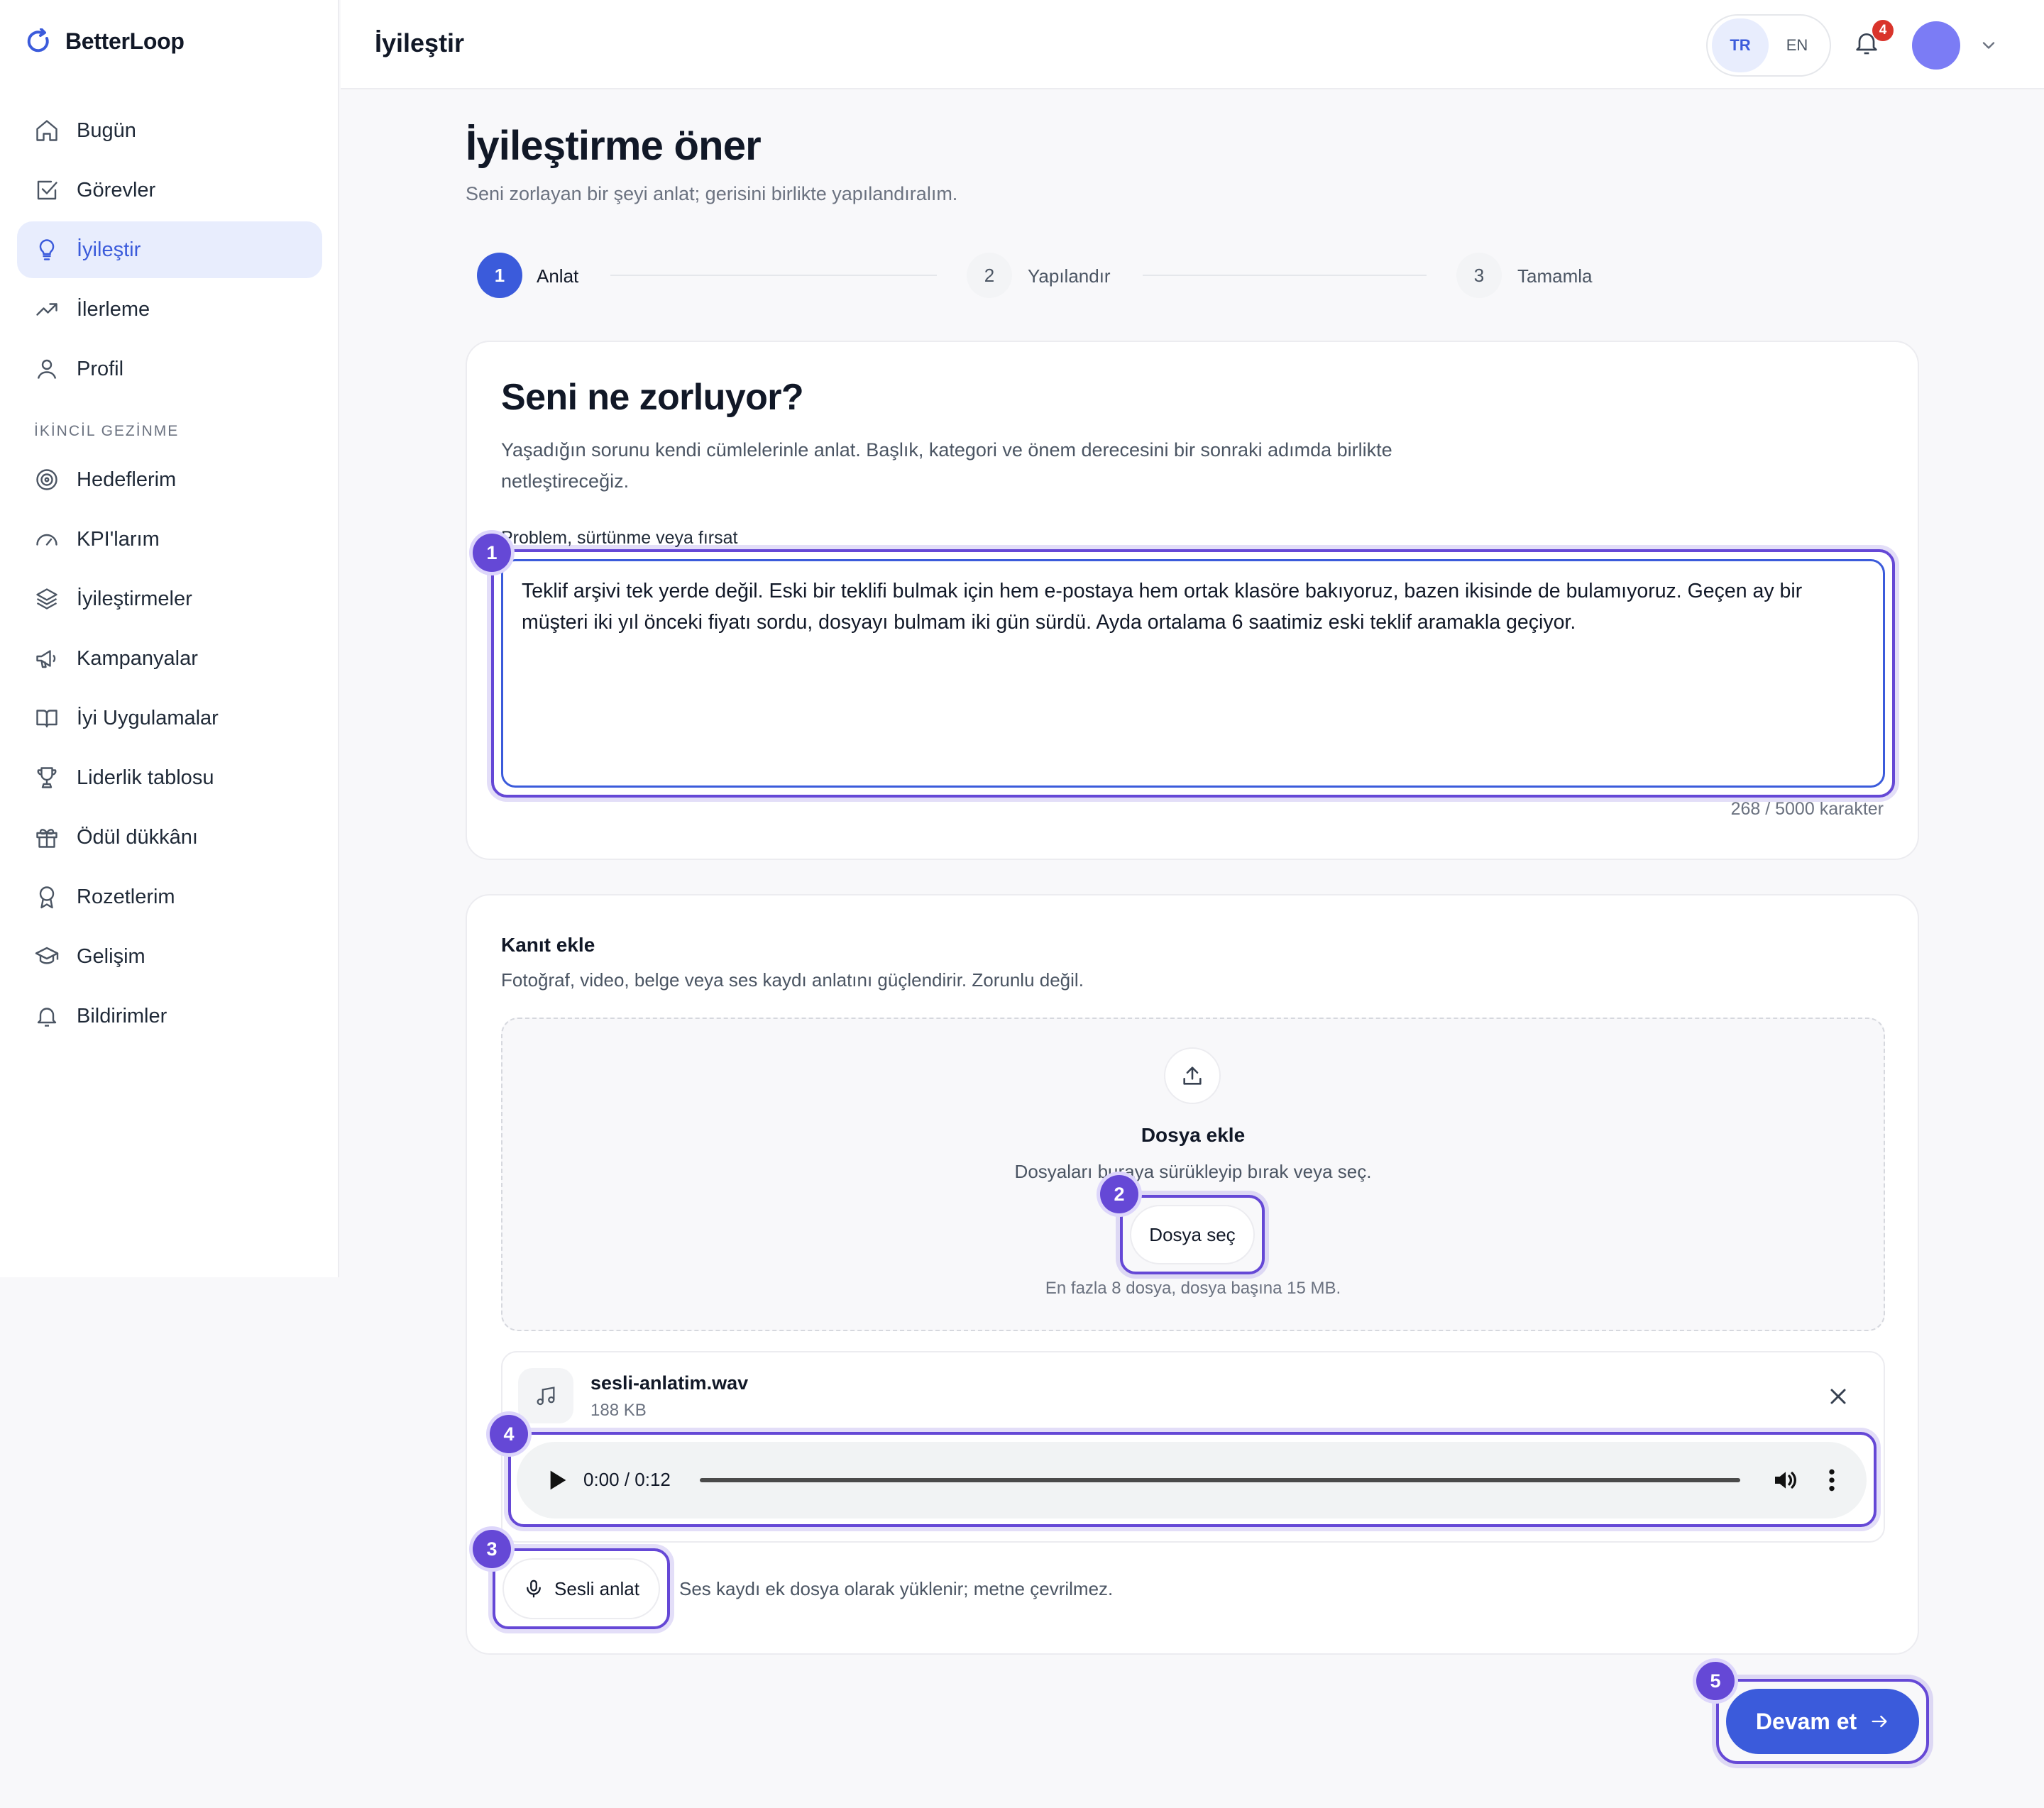 The image size is (2044, 1808). Describe the element at coordinates (47, 539) in the screenshot. I see `gauge-icon` at that location.